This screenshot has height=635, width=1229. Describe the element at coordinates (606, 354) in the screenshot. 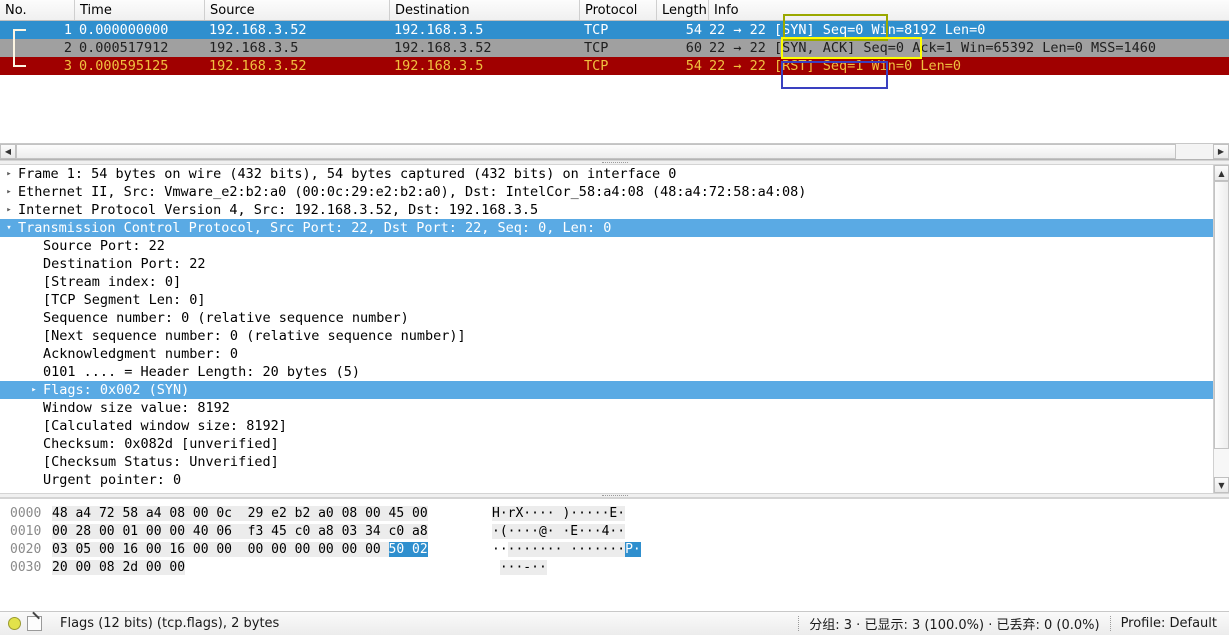

I see `detail-row: Acknowledgment number: 0` at that location.